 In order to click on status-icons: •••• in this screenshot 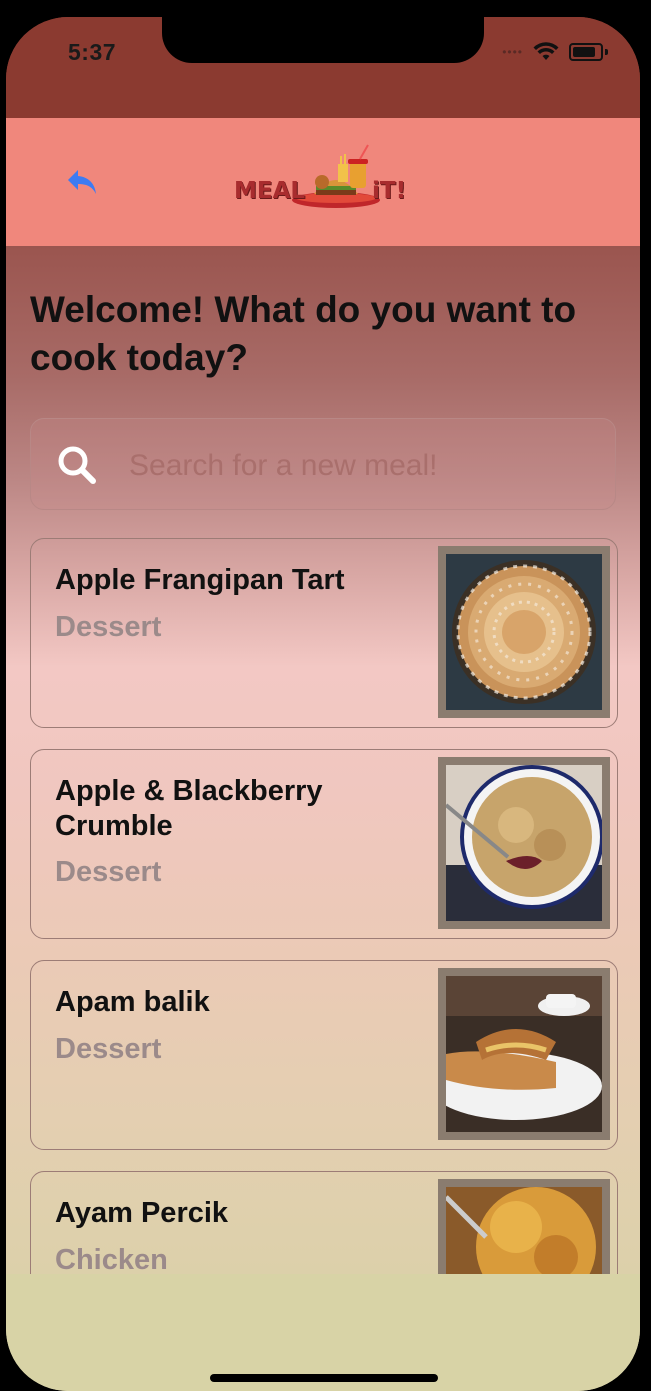, I will do `click(555, 52)`.